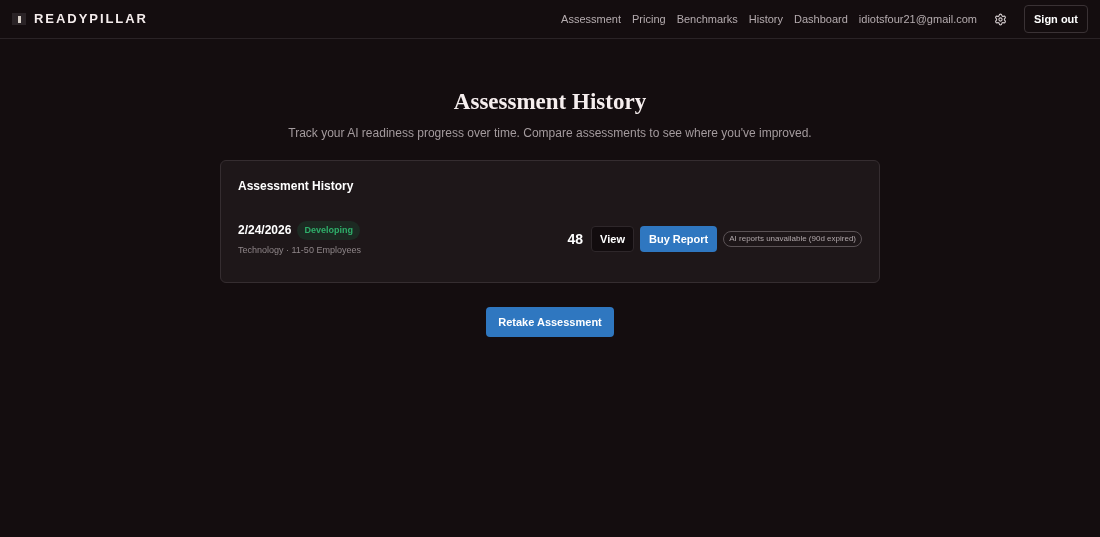  What do you see at coordinates (299, 250) in the screenshot?
I see `assessment-meta: Technology · 11-50 Employees` at bounding box center [299, 250].